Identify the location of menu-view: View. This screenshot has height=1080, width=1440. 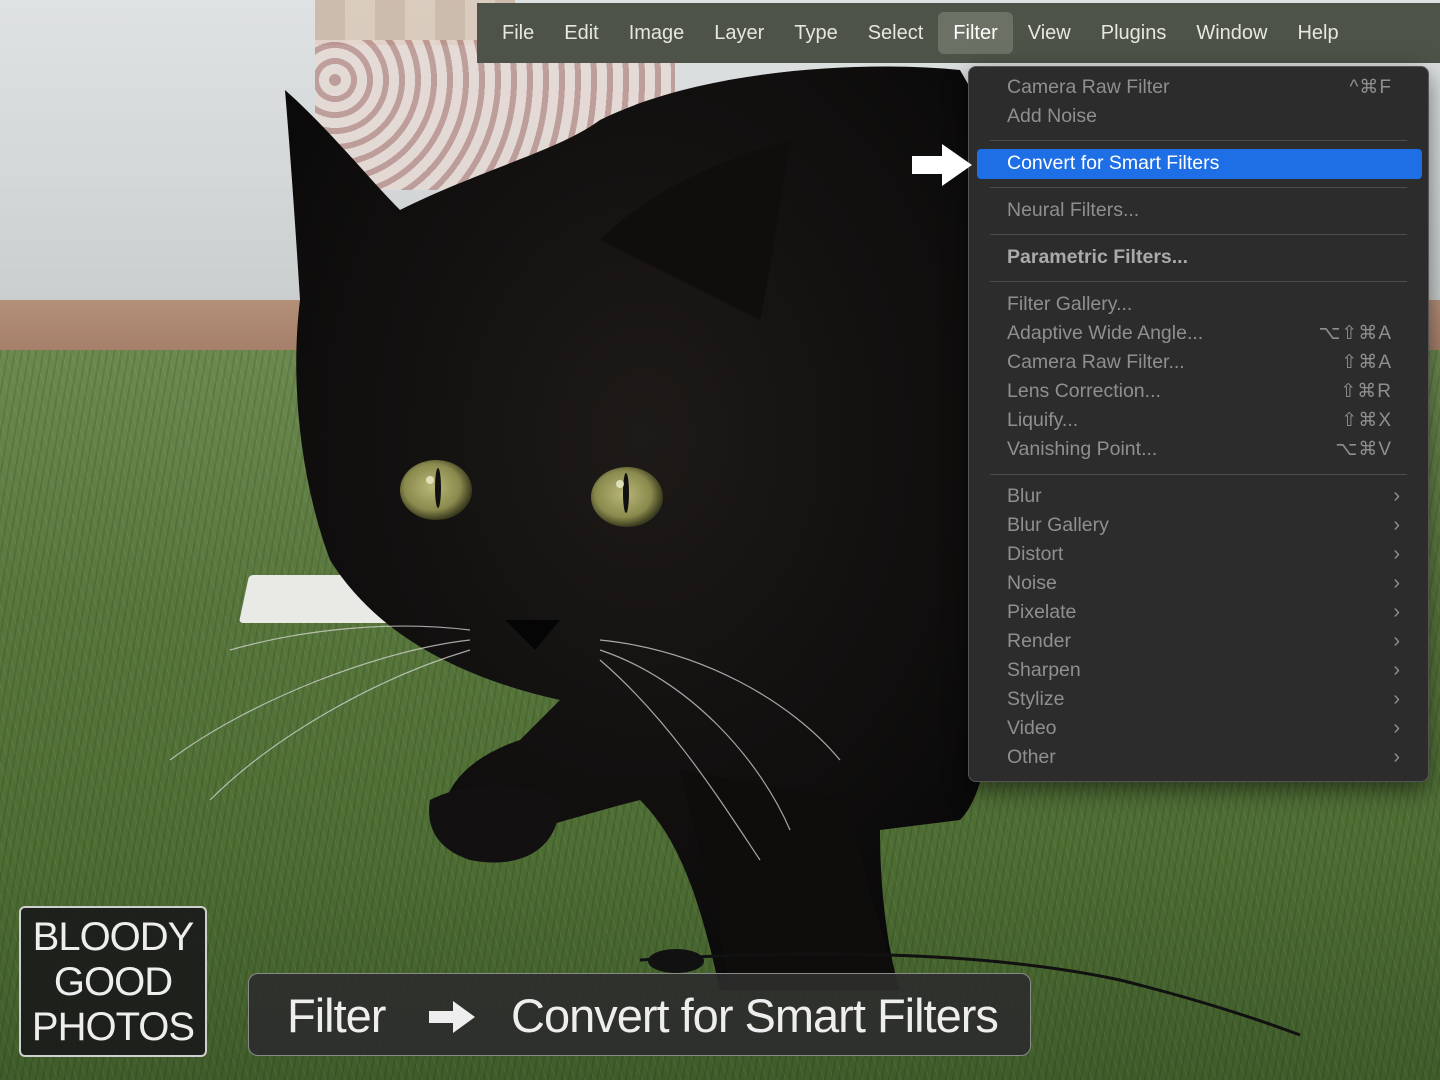
(1049, 33).